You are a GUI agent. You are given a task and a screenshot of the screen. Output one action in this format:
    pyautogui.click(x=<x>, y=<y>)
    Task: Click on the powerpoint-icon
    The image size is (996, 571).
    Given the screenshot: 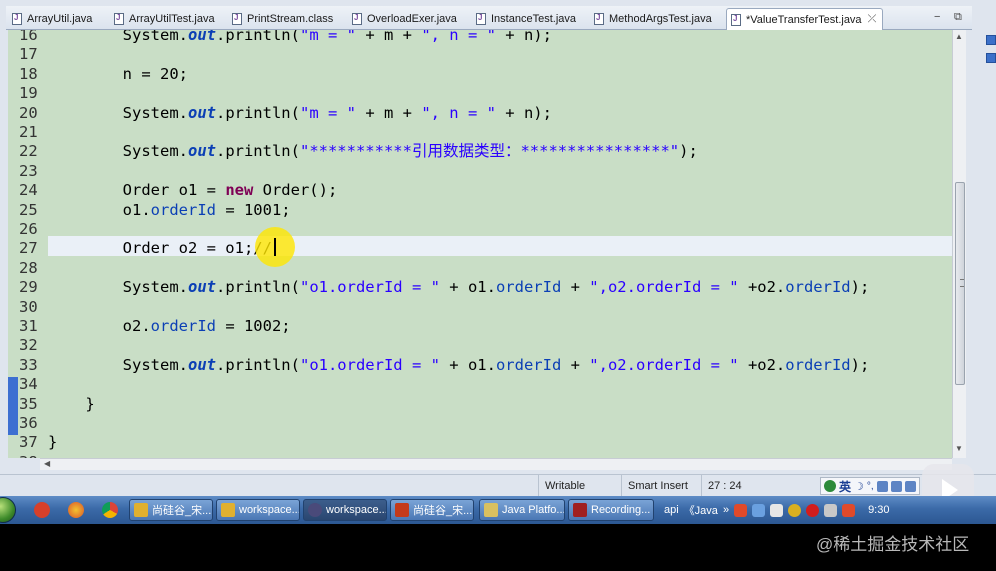 What is the action you would take?
    pyautogui.click(x=402, y=510)
    